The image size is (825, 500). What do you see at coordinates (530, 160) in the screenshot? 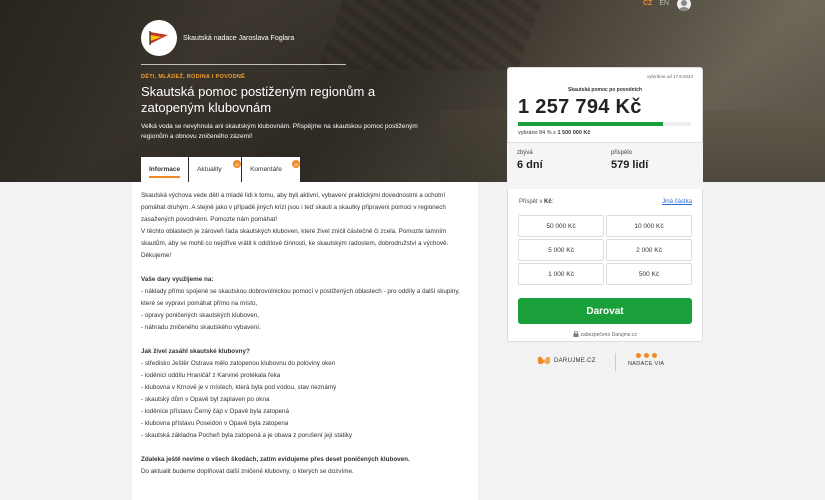
I see `remaining-stat: zbývá 6 dní` at bounding box center [530, 160].